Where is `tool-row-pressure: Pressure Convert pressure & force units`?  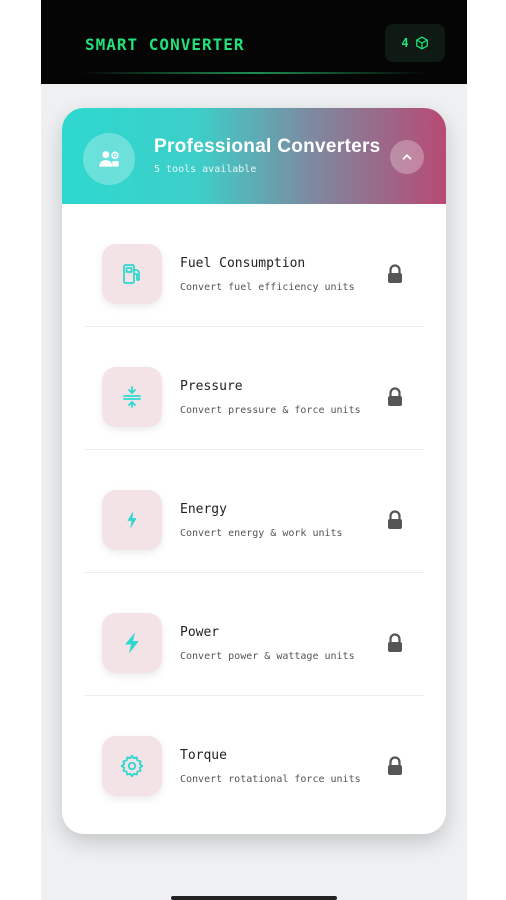
tool-row-pressure: Pressure Convert pressure & force units is located at coordinates (254, 388).